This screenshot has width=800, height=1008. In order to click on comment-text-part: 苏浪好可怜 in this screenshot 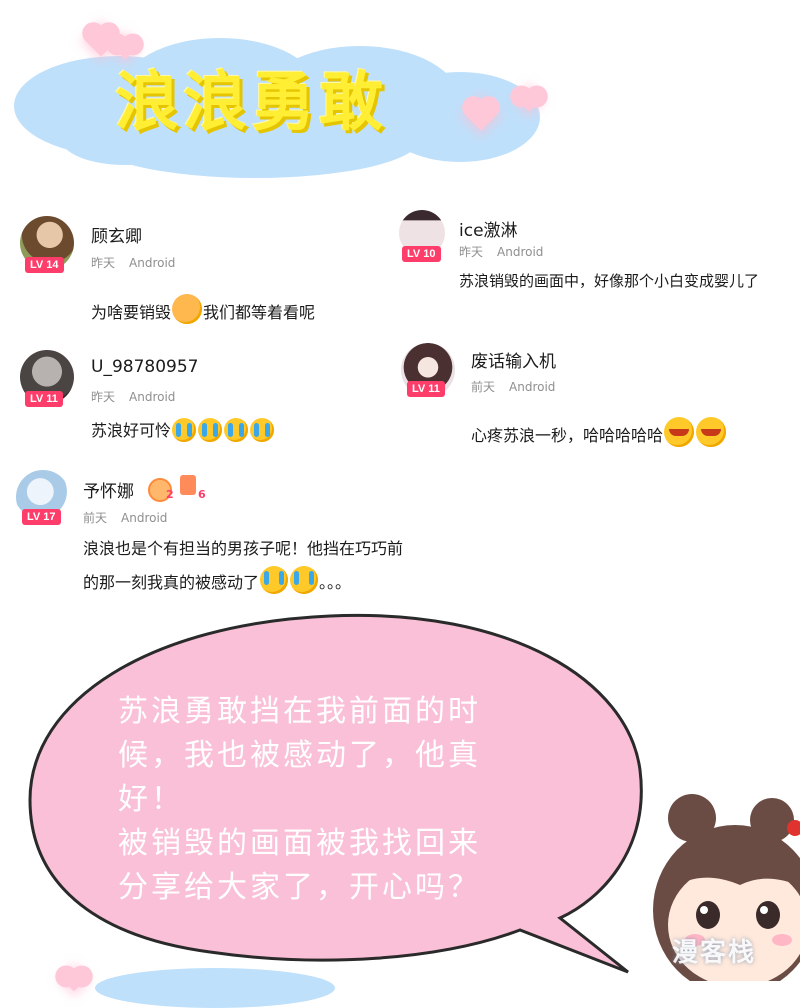, I will do `click(131, 430)`.